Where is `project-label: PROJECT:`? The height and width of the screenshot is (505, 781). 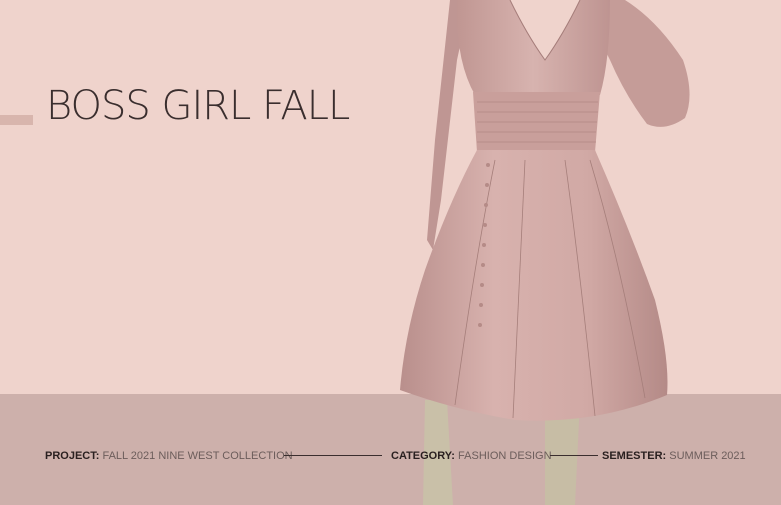 project-label: PROJECT: is located at coordinates (72, 456).